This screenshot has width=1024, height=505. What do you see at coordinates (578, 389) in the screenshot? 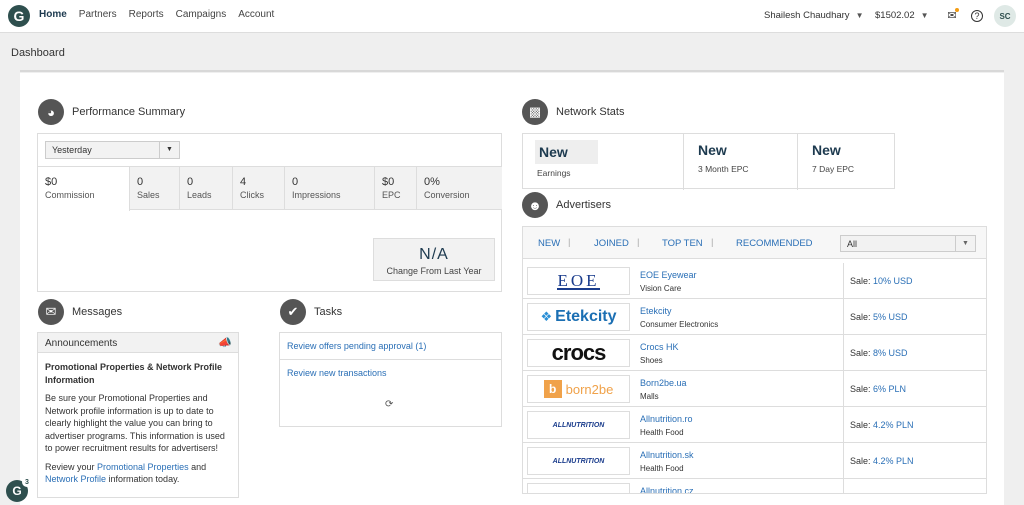
I see `advertiser-logo: b born2be` at bounding box center [578, 389].